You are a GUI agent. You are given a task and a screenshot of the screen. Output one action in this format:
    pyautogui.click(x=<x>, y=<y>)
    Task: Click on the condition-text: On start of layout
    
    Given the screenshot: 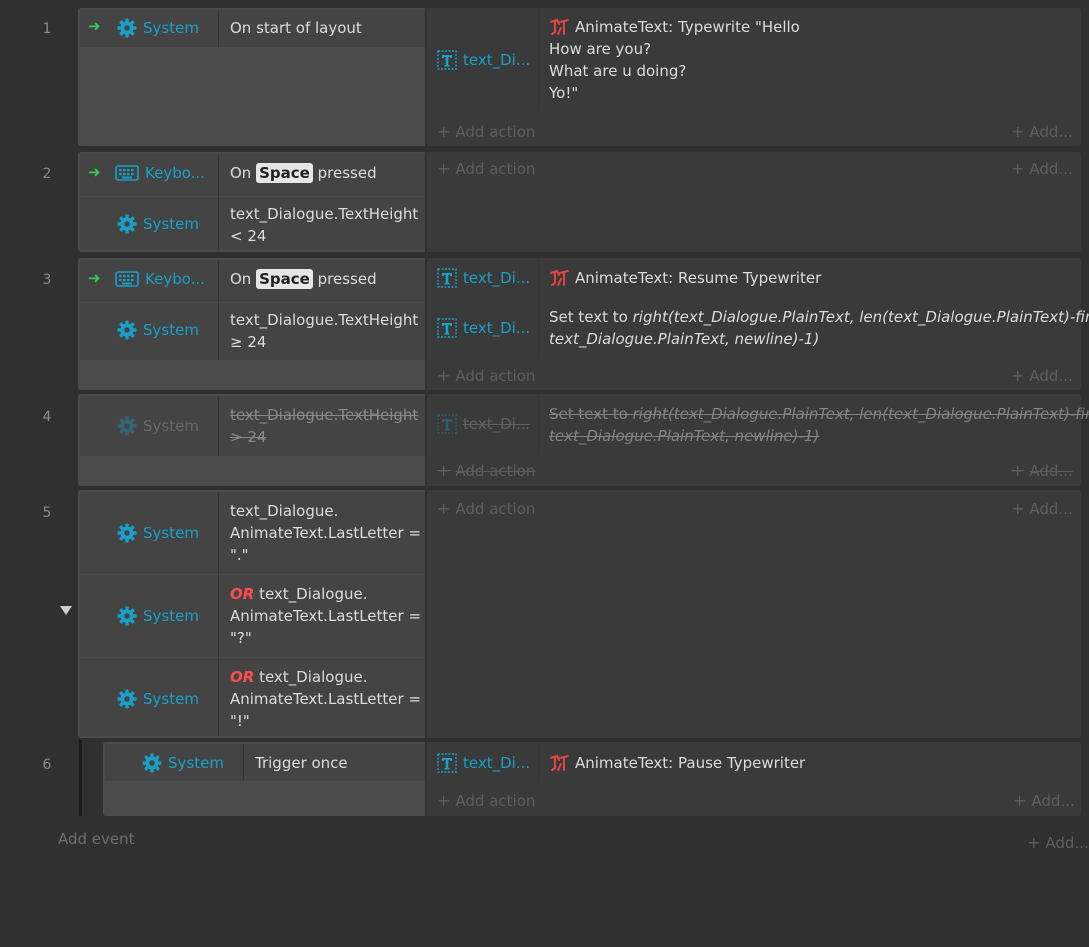 What is the action you would take?
    pyautogui.click(x=296, y=28)
    